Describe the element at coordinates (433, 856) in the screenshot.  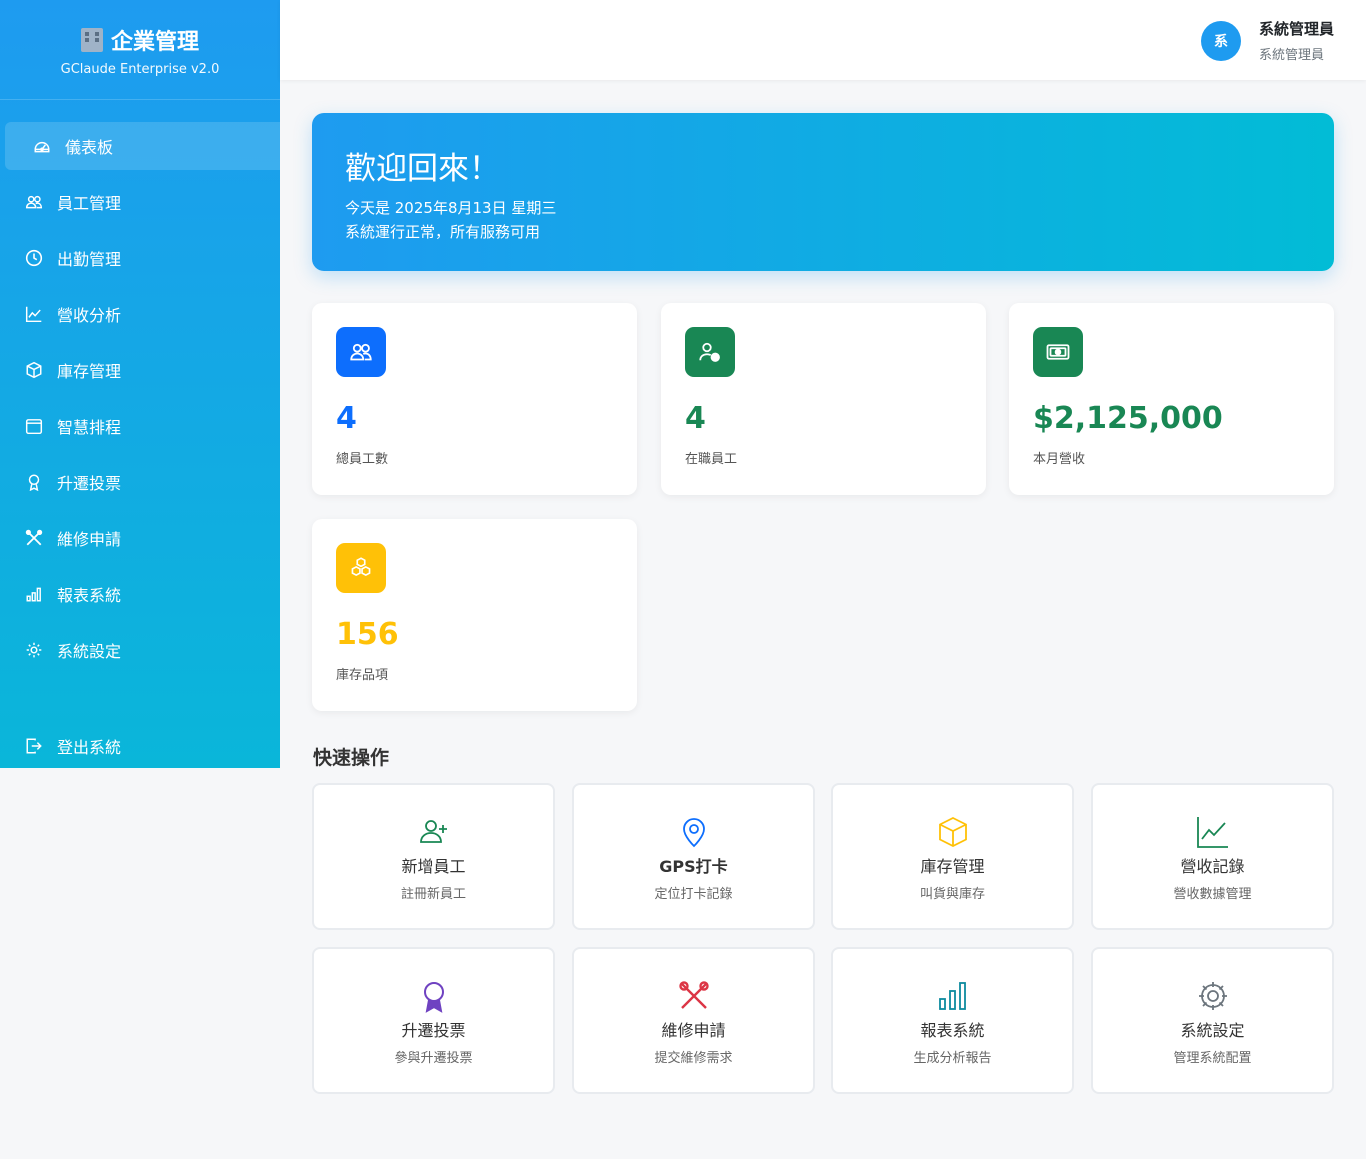
I see `quick-action-add-employee: 新增員工 註冊新員工` at that location.